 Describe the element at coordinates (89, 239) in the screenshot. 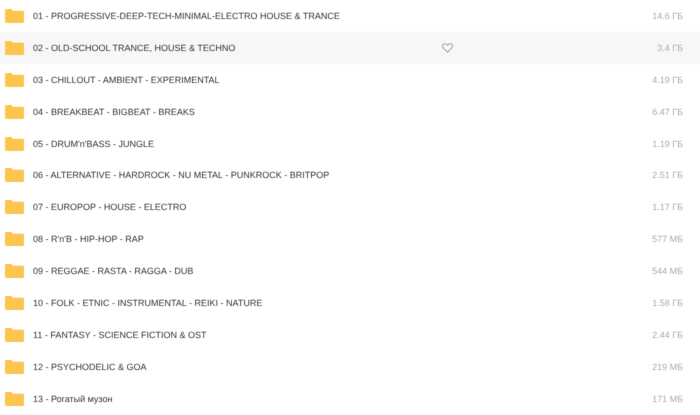

I see `folder-name: 08 - R'n'B - HIP-HOP - RAP` at that location.